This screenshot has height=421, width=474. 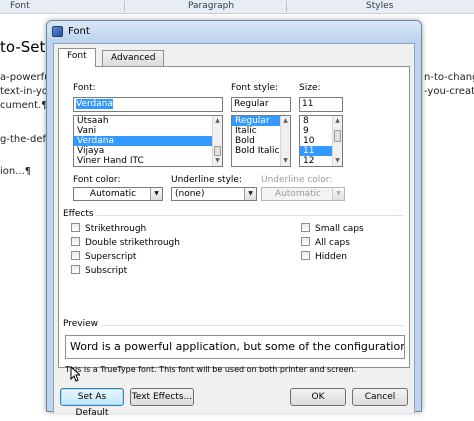 I want to click on font-style-scrollbar: ▲ ▼, so click(x=285, y=141).